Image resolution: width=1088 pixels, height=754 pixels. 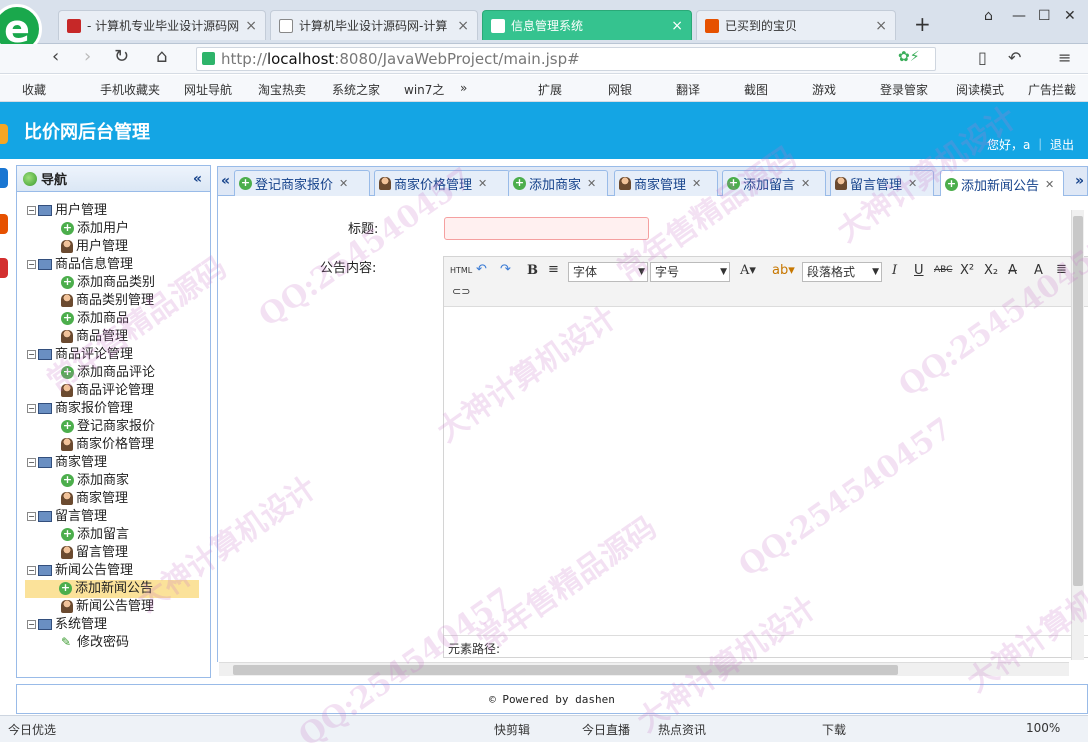 What do you see at coordinates (774, 183) in the screenshot?
I see `content-tab: + 添加留言 ✕` at bounding box center [774, 183].